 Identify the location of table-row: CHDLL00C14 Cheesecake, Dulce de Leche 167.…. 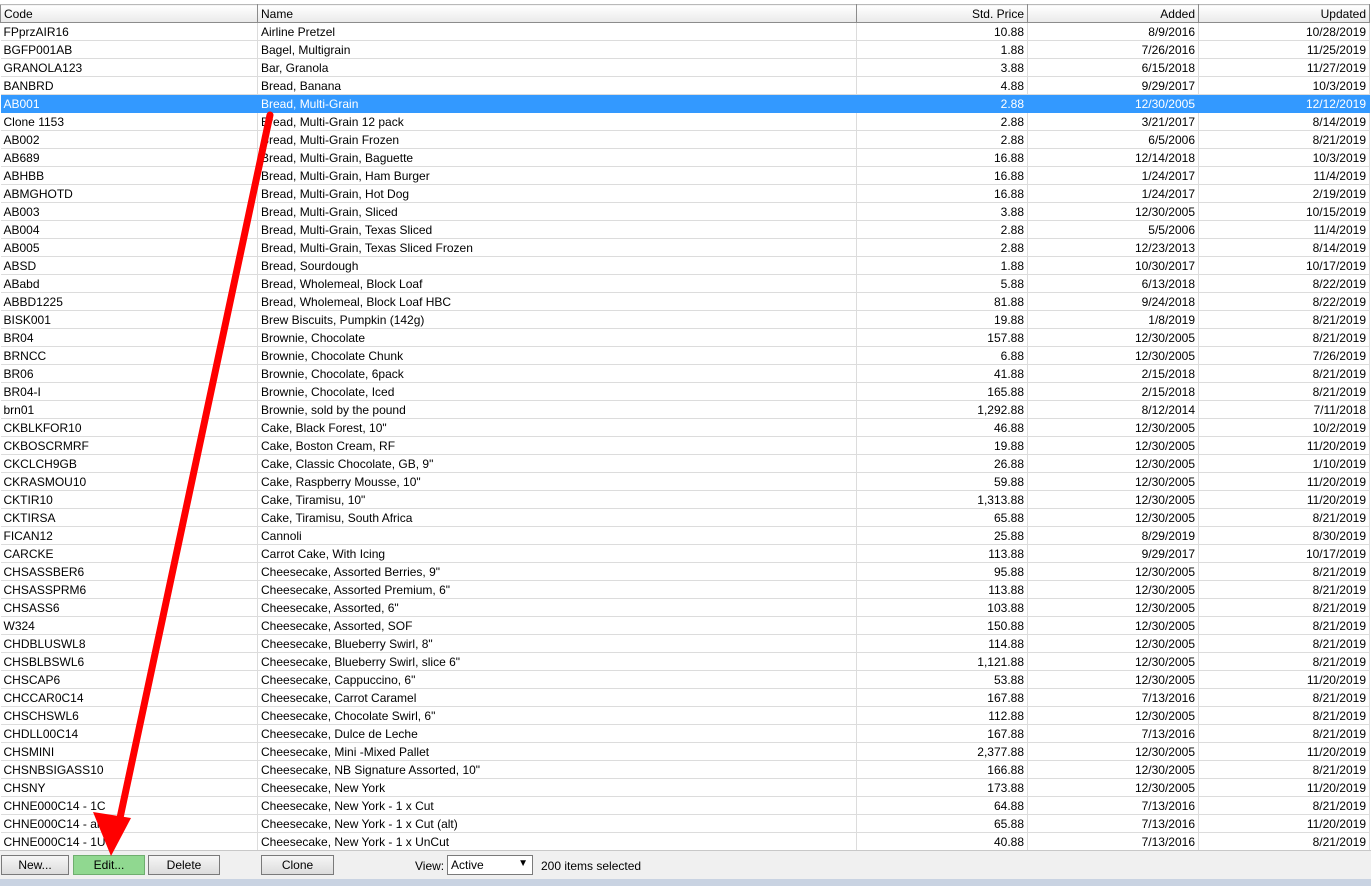
(685, 733).